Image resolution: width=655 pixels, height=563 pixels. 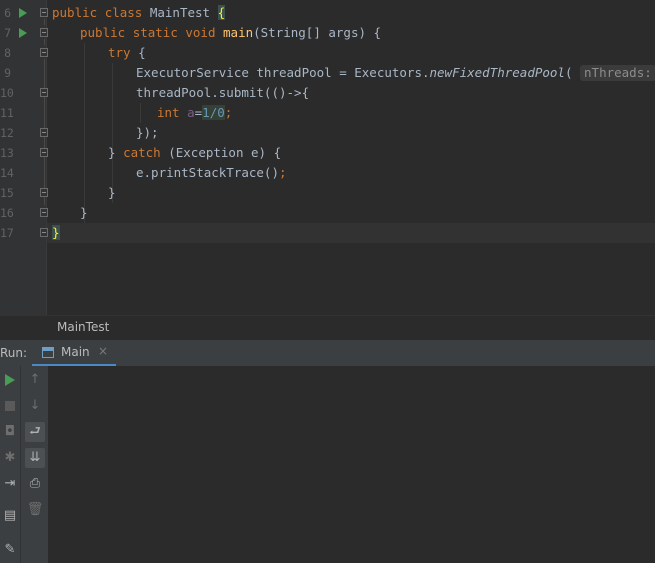 I want to click on gutter-row: 11, so click(x=23, y=113).